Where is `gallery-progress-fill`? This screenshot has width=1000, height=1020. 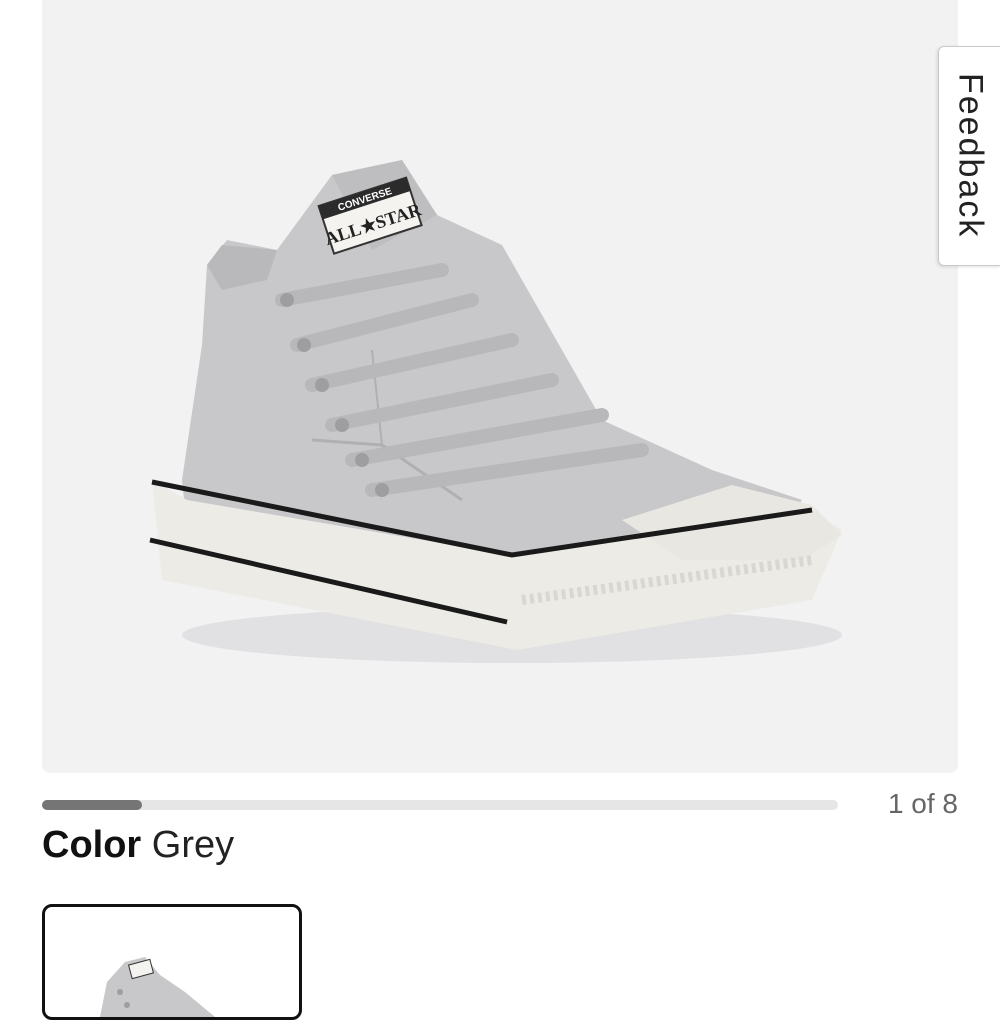
gallery-progress-fill is located at coordinates (92, 805).